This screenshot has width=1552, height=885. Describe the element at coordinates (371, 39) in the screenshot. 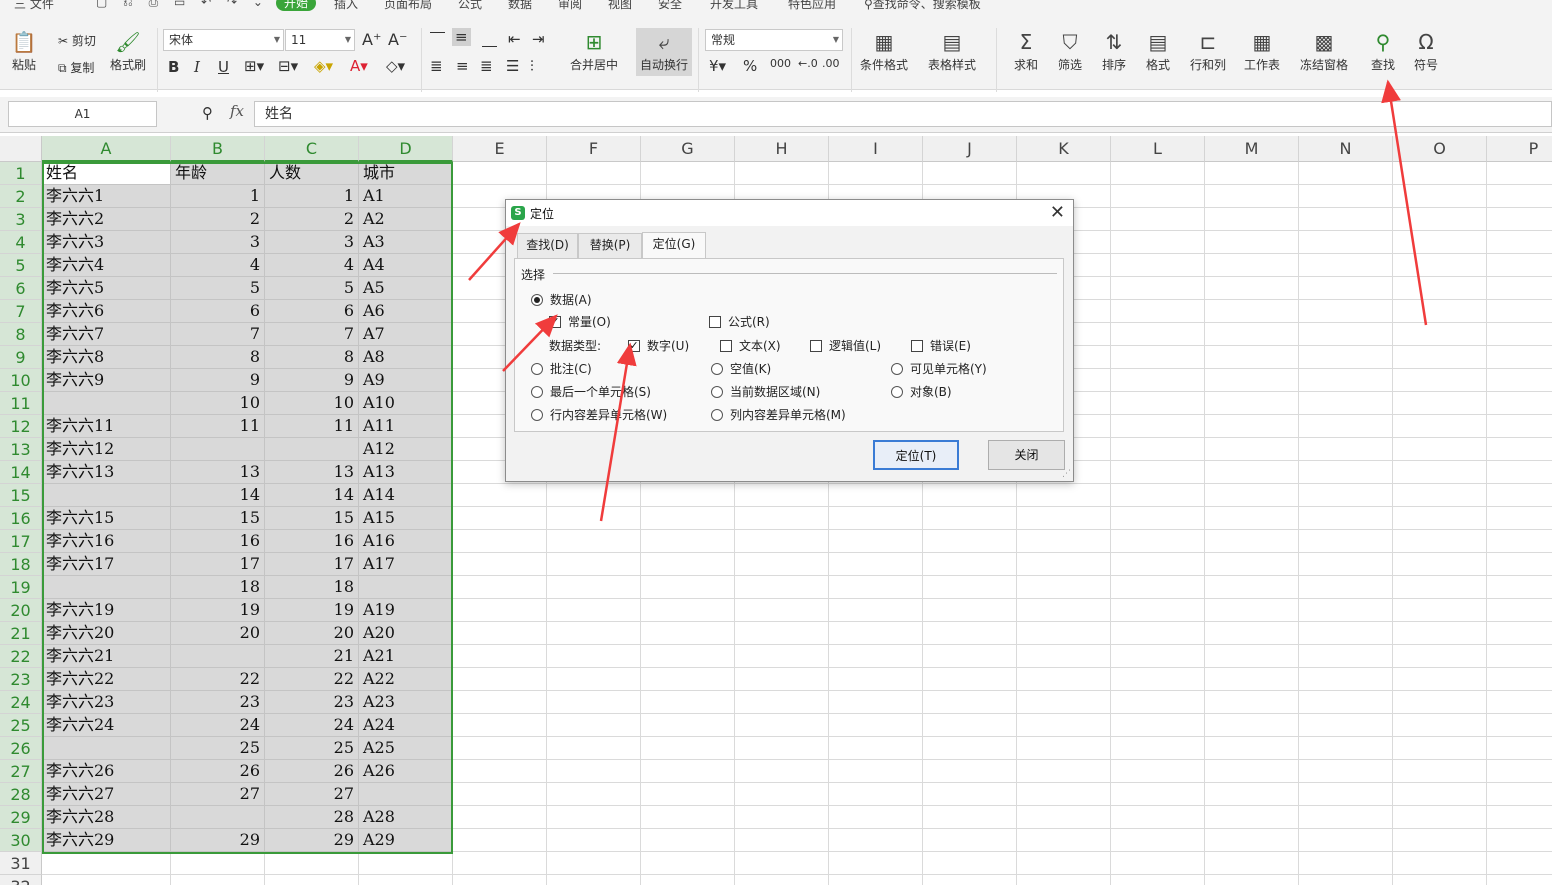

I see `increase-font-icon: A⁺` at that location.